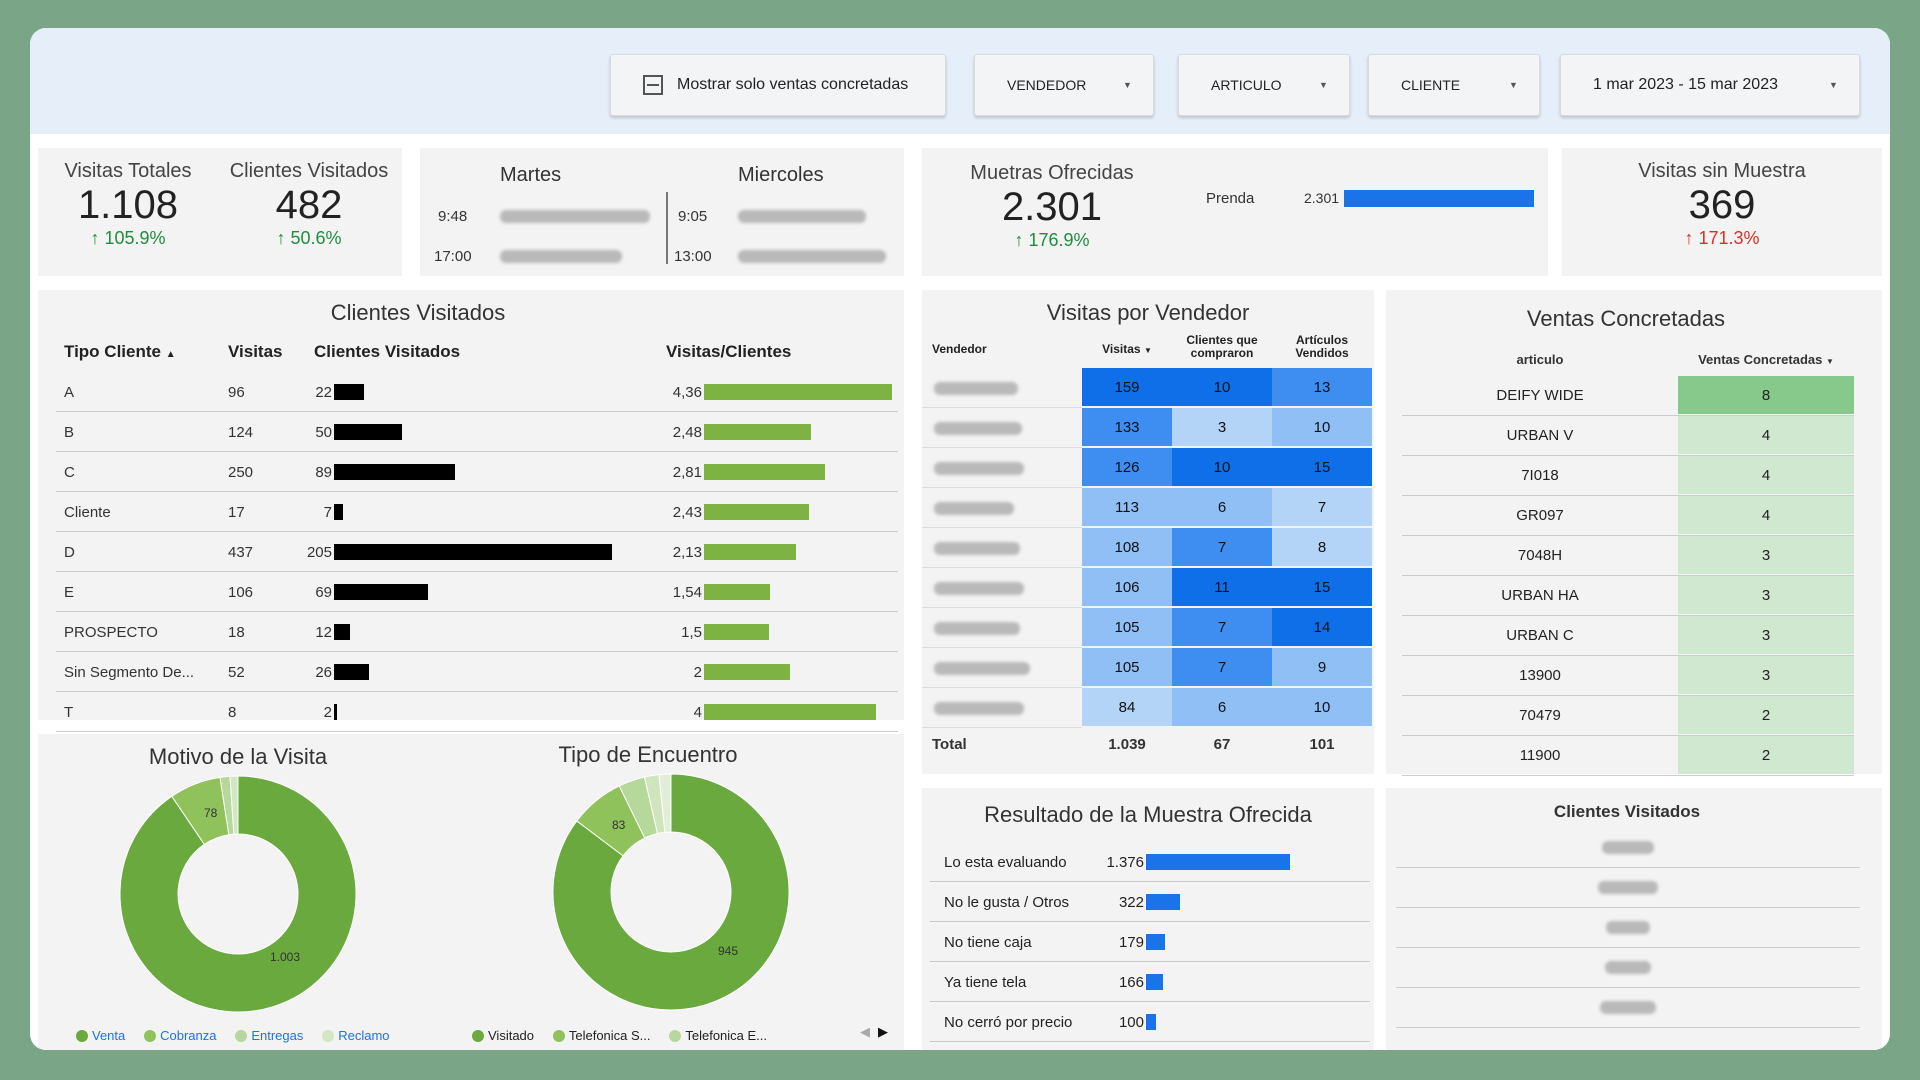 This screenshot has width=1920, height=1080. Describe the element at coordinates (1628, 556) in the screenshot. I see `table-row: 7048H 3` at that location.